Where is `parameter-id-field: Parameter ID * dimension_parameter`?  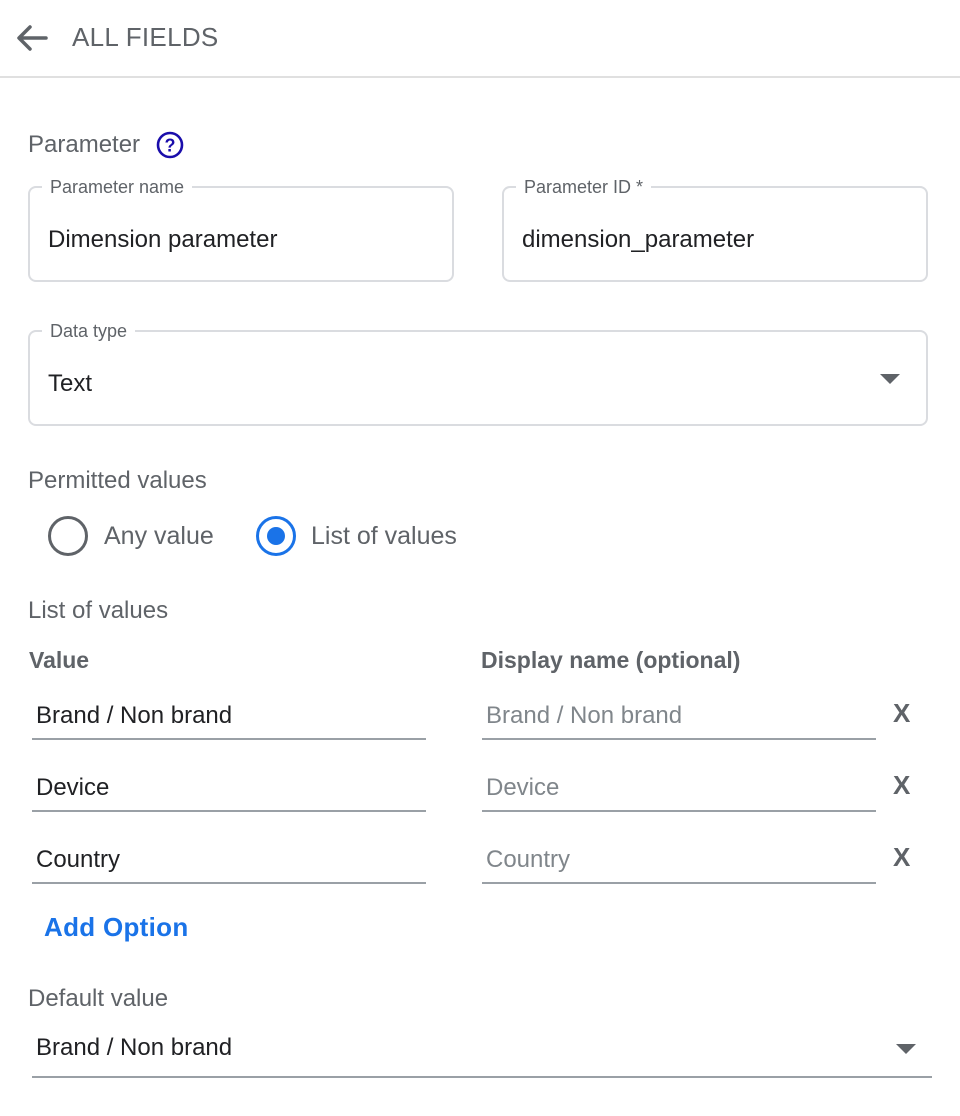
parameter-id-field: Parameter ID * dimension_parameter is located at coordinates (715, 229).